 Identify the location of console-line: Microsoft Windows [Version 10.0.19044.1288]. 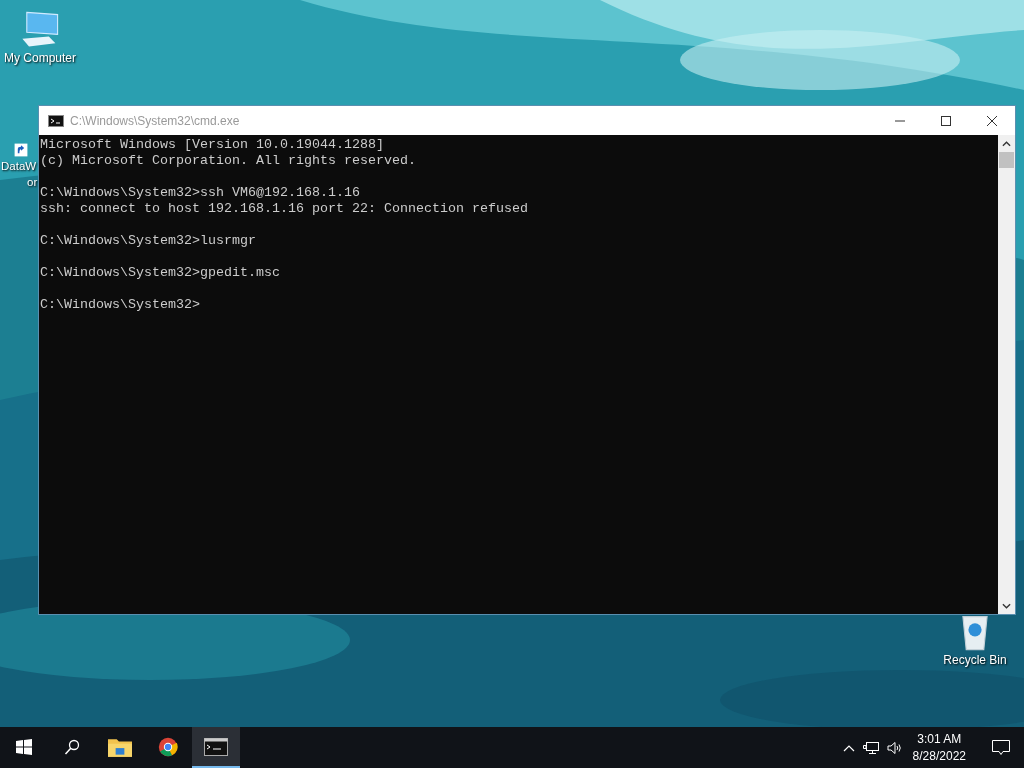
(212, 145).